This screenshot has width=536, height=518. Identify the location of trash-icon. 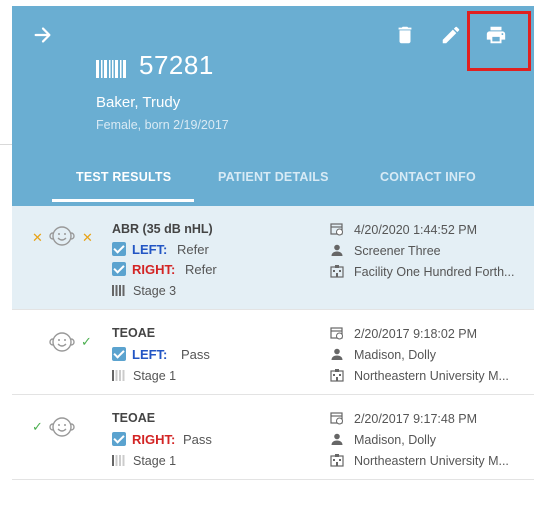
(405, 35).